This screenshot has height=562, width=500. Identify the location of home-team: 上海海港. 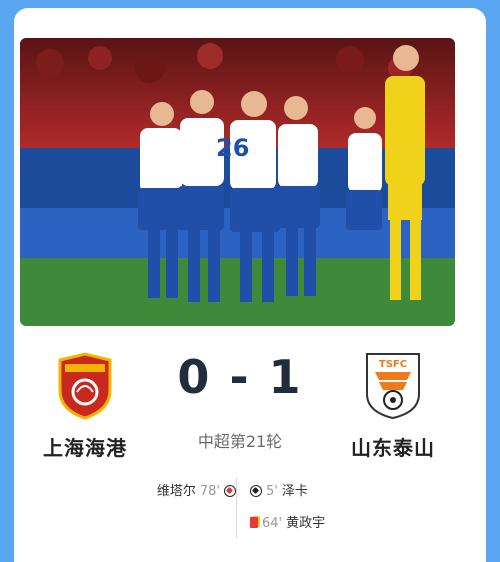
(85, 405).